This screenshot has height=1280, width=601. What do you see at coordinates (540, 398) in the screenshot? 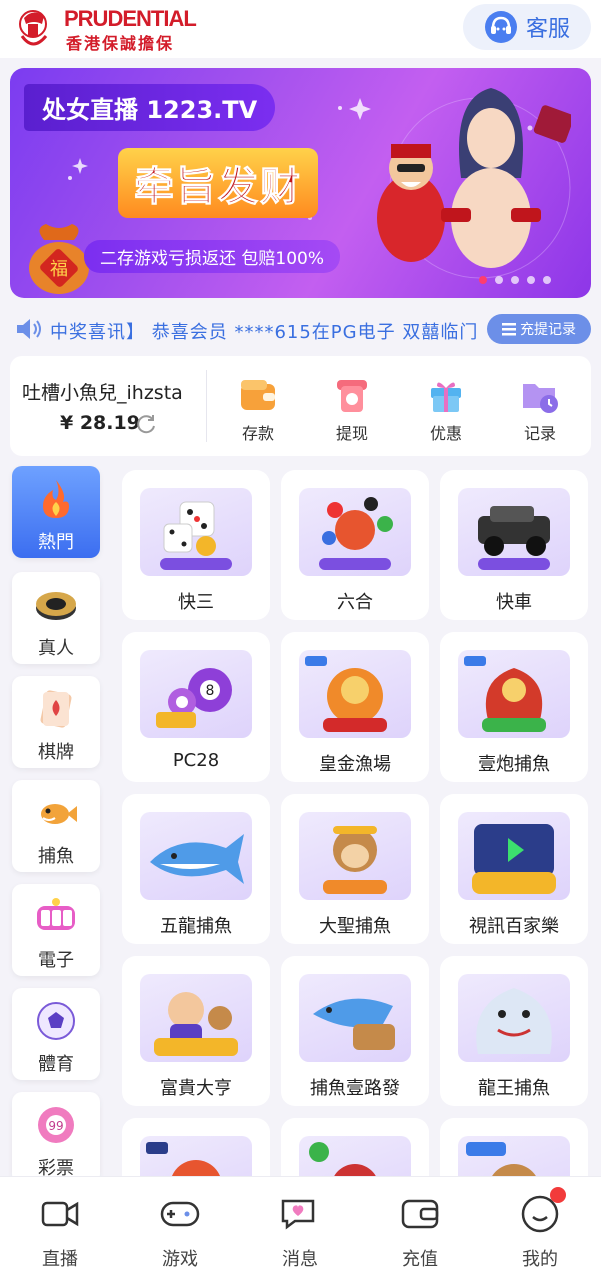
I see `folder-clock-icon` at bounding box center [540, 398].